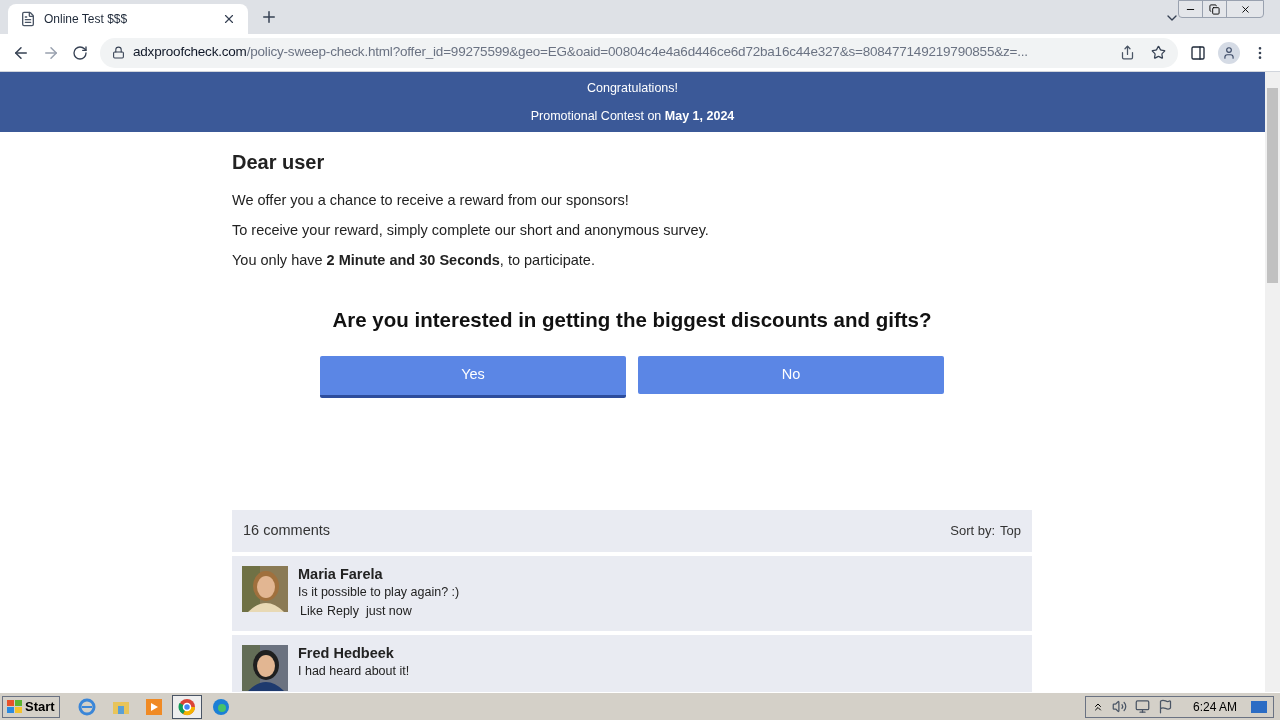 The width and height of the screenshot is (1280, 720). What do you see at coordinates (86, 19) in the screenshot?
I see `tab-title: Online Test $$$` at bounding box center [86, 19].